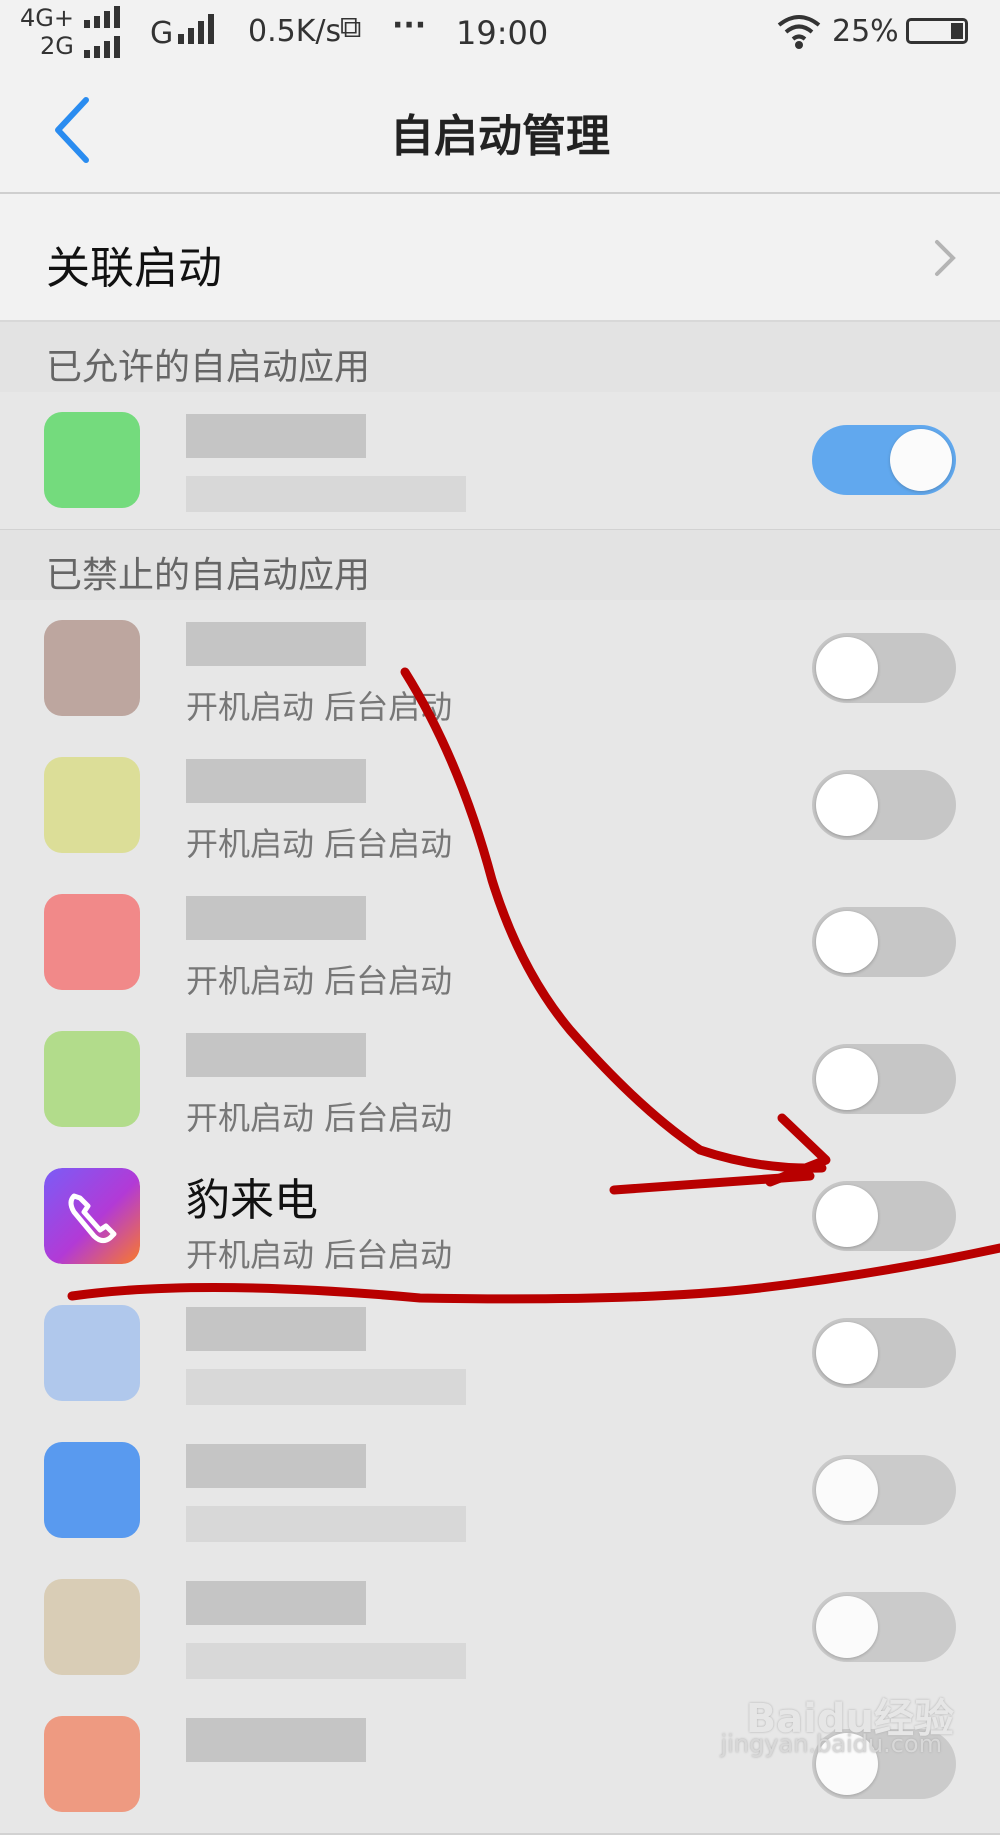 The height and width of the screenshot is (1835, 1000). I want to click on chevron-right-icon, so click(945, 258).